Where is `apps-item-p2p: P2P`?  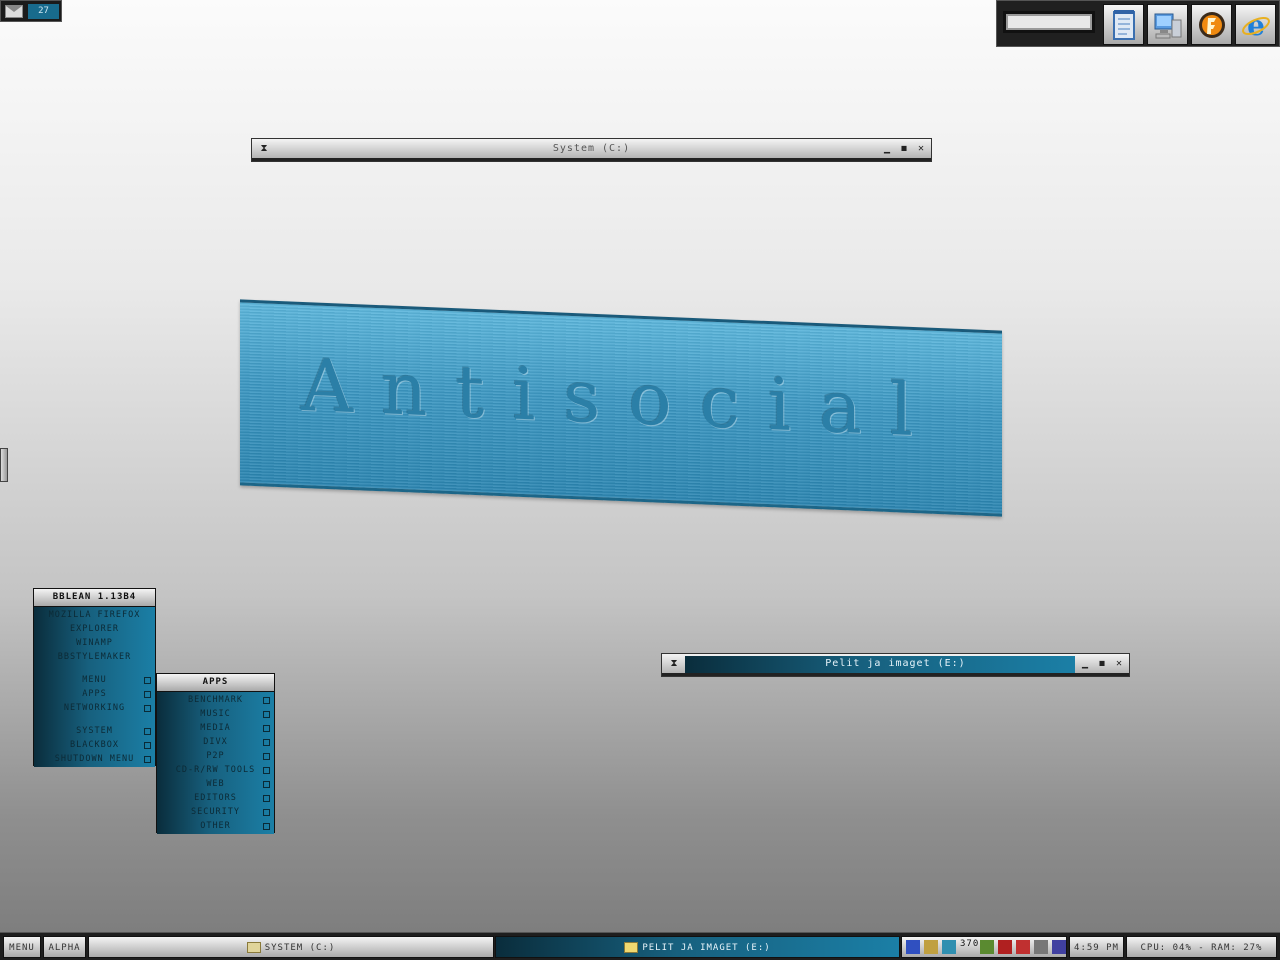
apps-item-p2p: P2P is located at coordinates (215, 756).